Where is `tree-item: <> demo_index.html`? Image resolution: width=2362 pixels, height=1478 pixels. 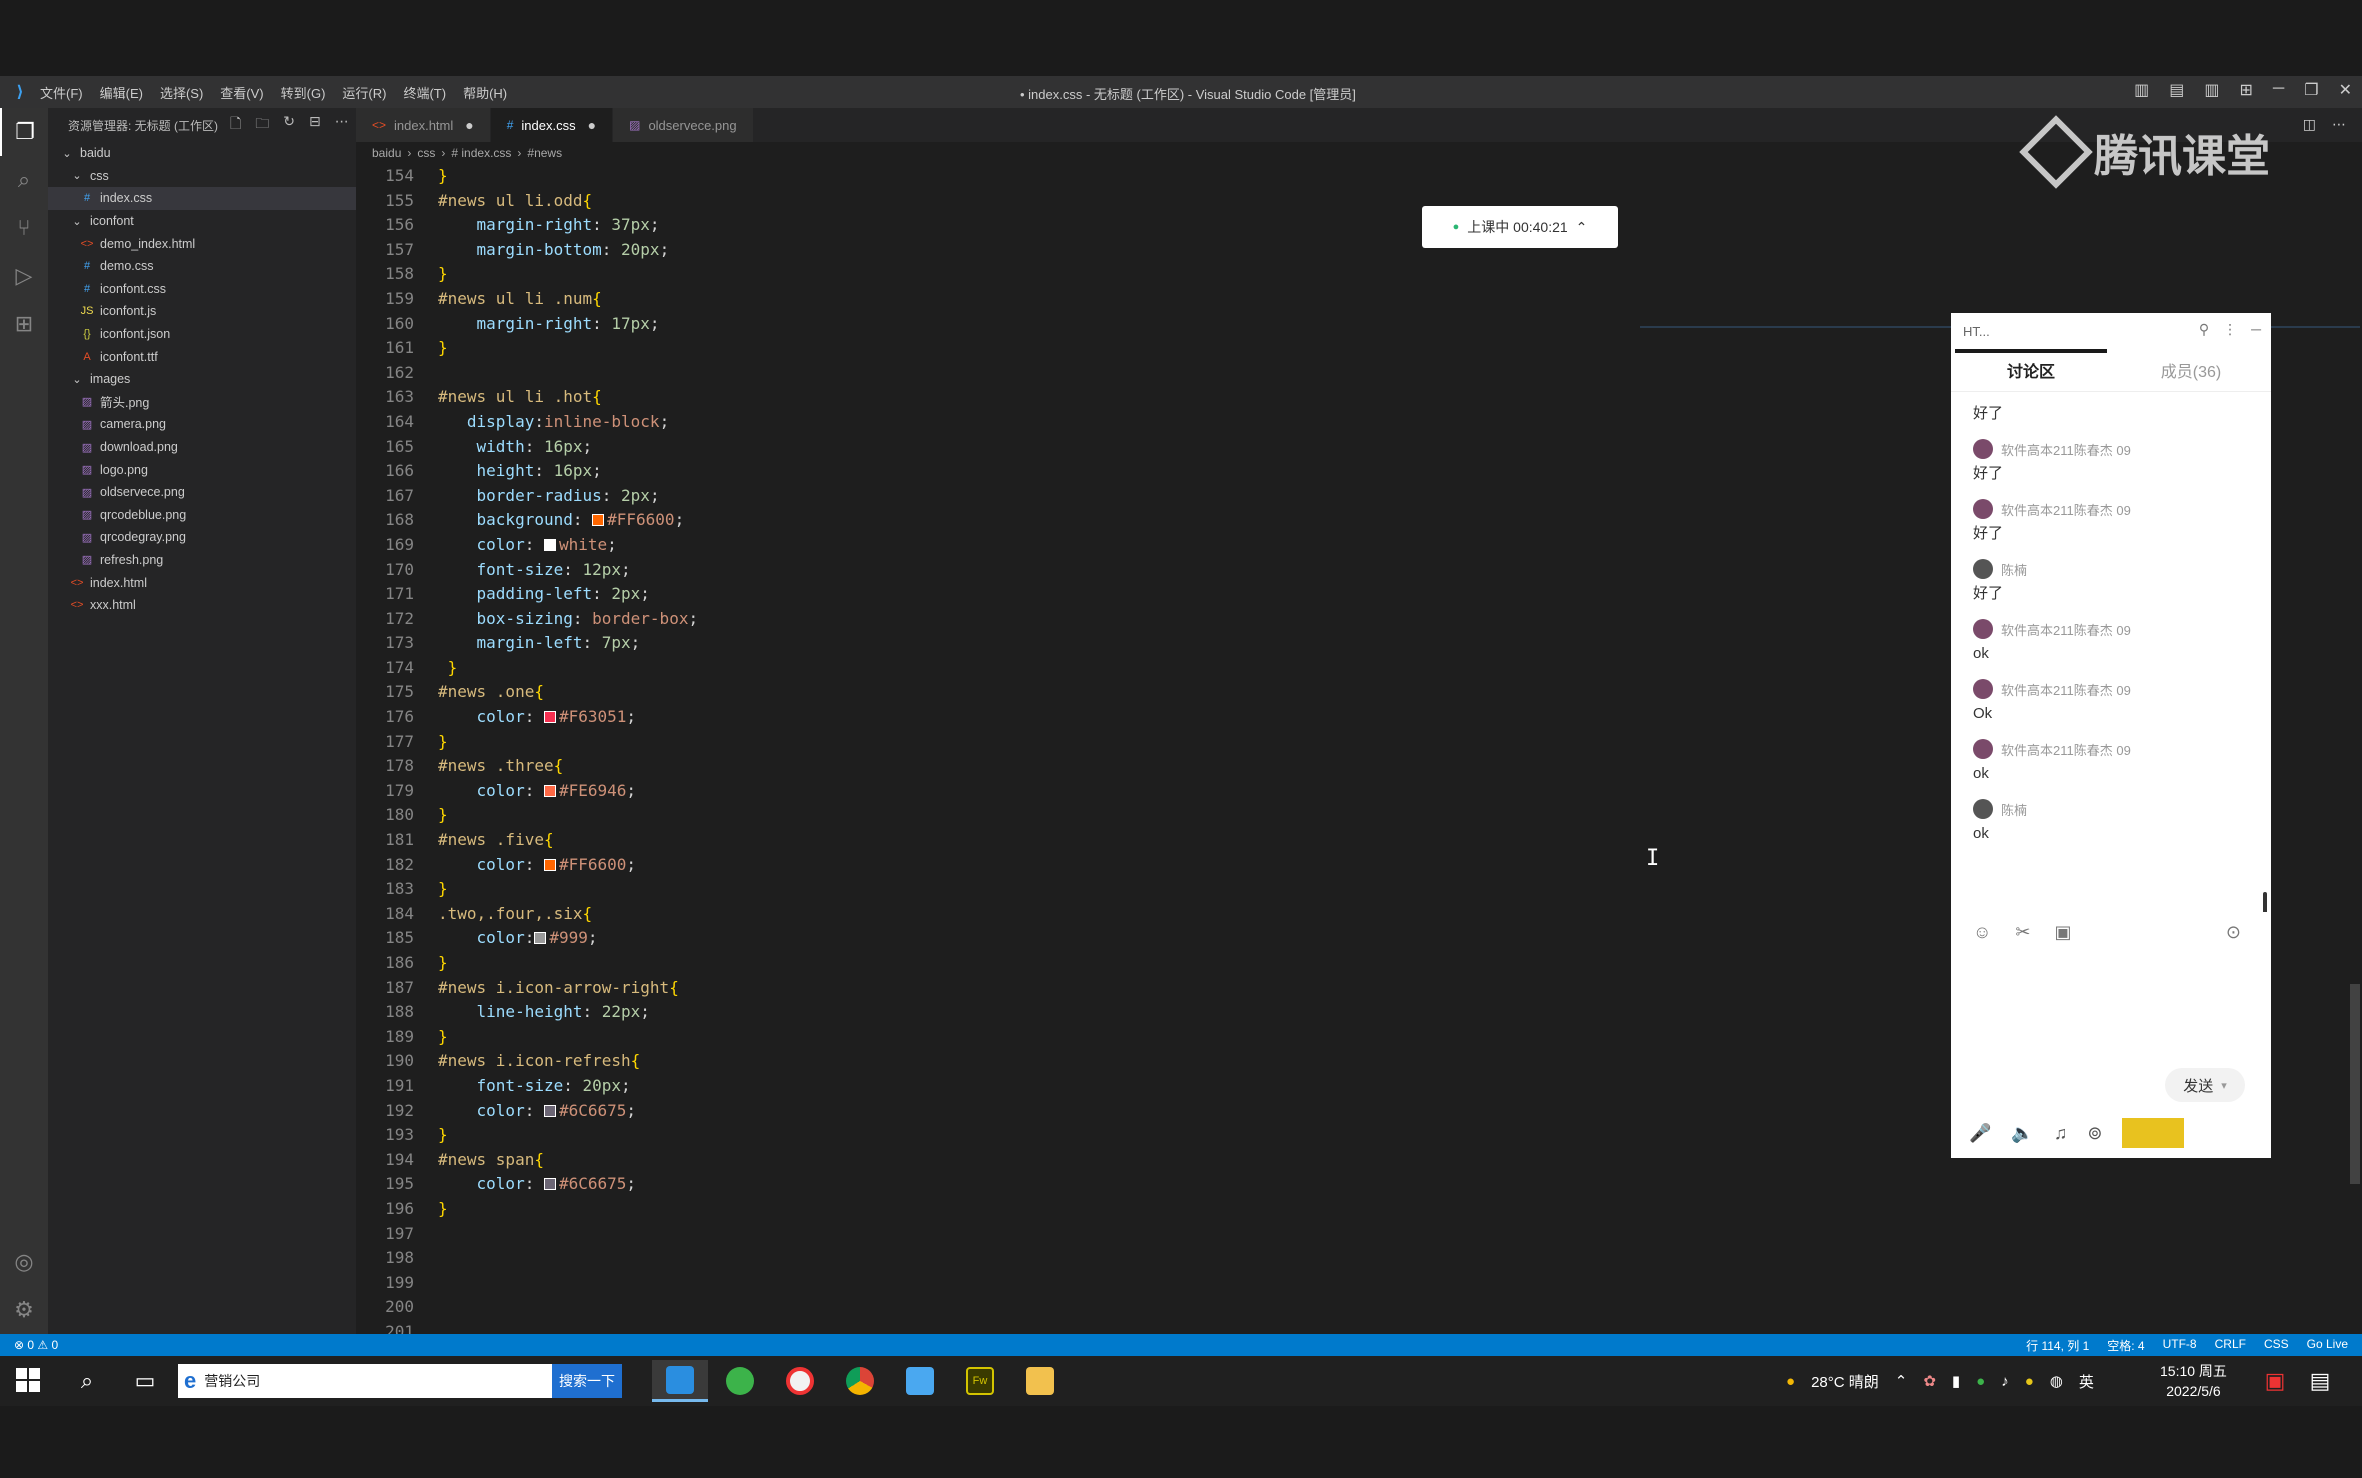 tree-item: <> demo_index.html is located at coordinates (202, 243).